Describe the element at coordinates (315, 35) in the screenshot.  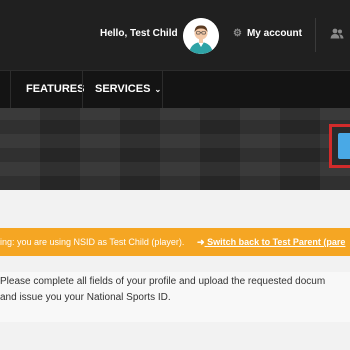
I see `header-divider` at that location.